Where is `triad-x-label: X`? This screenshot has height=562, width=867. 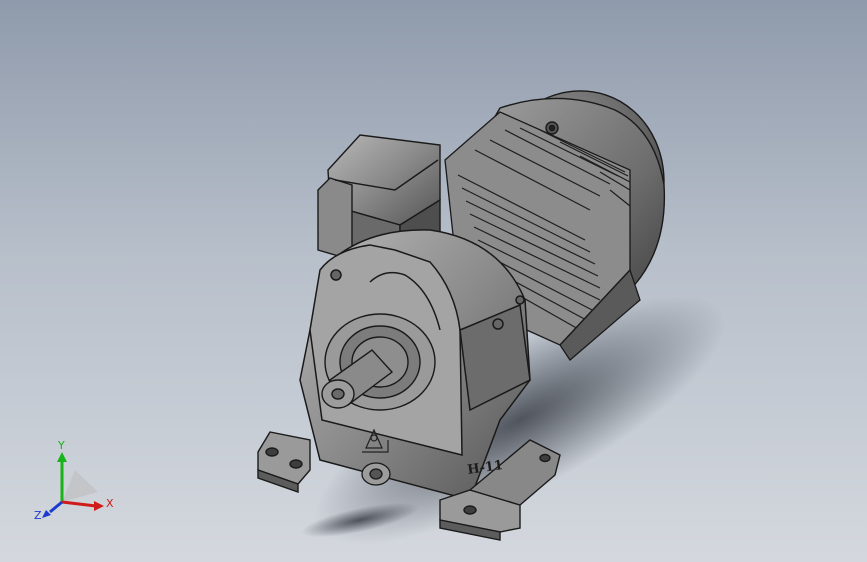
triad-x-label: X is located at coordinates (110, 503).